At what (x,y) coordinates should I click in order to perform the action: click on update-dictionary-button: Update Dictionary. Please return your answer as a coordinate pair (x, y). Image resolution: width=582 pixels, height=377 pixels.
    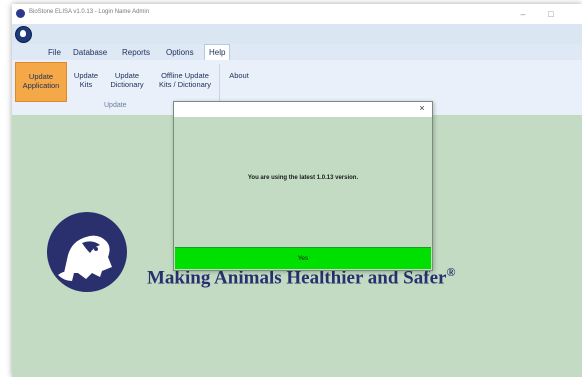
    Looking at the image, I should click on (127, 81).